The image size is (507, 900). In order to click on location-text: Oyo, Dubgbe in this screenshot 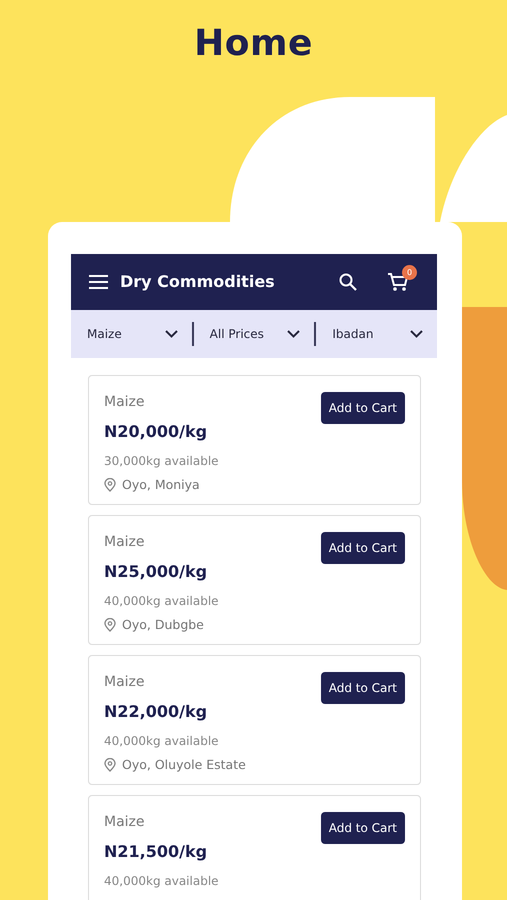, I will do `click(163, 625)`.